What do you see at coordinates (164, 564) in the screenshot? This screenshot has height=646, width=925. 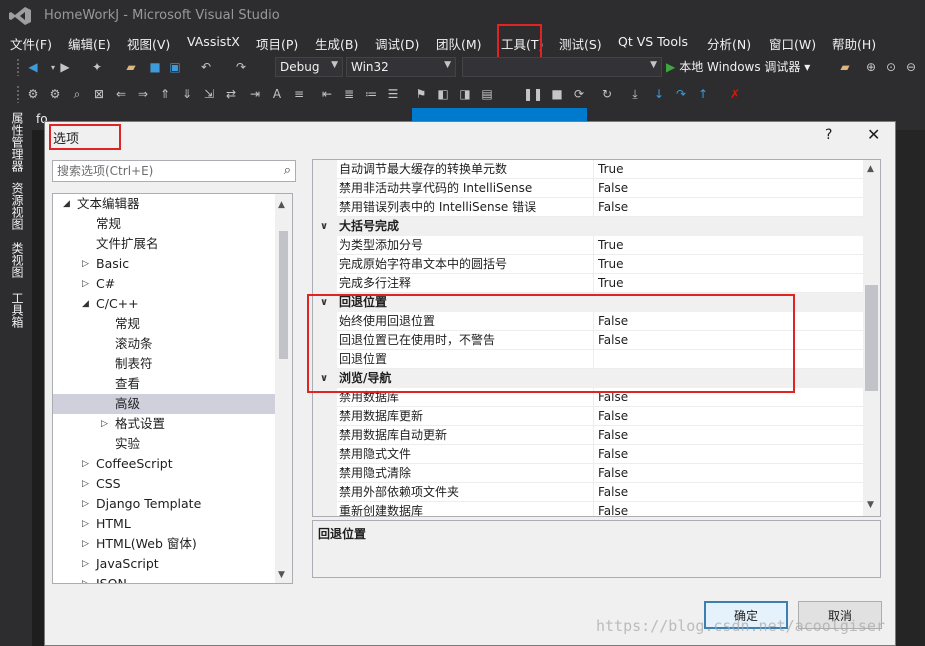 I see `tree-item: ▷ JavaScript` at bounding box center [164, 564].